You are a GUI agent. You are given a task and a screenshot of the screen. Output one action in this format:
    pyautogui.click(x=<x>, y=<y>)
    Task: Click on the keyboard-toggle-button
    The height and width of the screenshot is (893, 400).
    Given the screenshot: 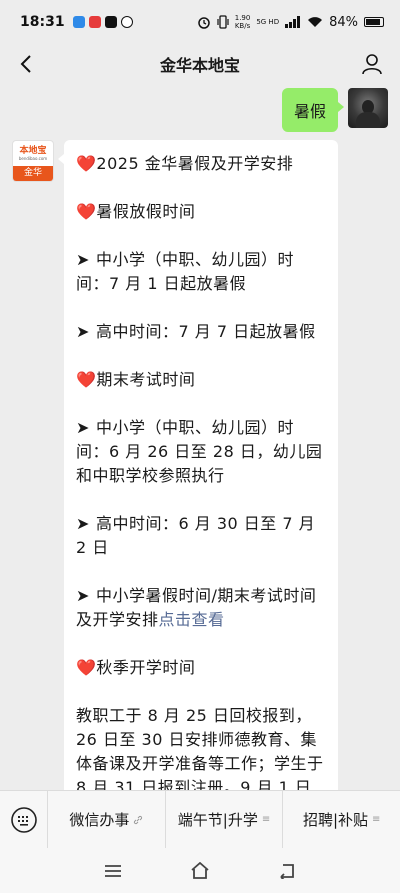 What is the action you would take?
    pyautogui.click(x=24, y=819)
    